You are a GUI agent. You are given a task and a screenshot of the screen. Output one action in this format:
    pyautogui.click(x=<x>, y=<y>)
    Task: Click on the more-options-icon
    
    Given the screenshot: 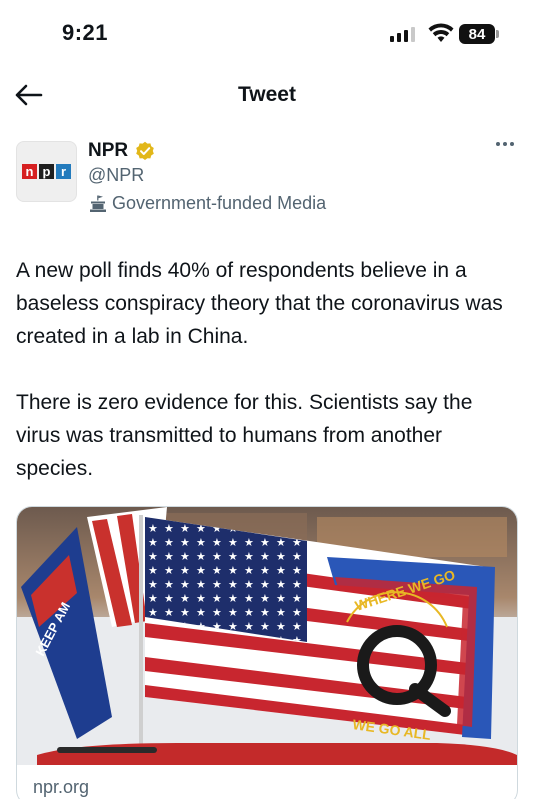 What is the action you would take?
    pyautogui.click(x=507, y=147)
    